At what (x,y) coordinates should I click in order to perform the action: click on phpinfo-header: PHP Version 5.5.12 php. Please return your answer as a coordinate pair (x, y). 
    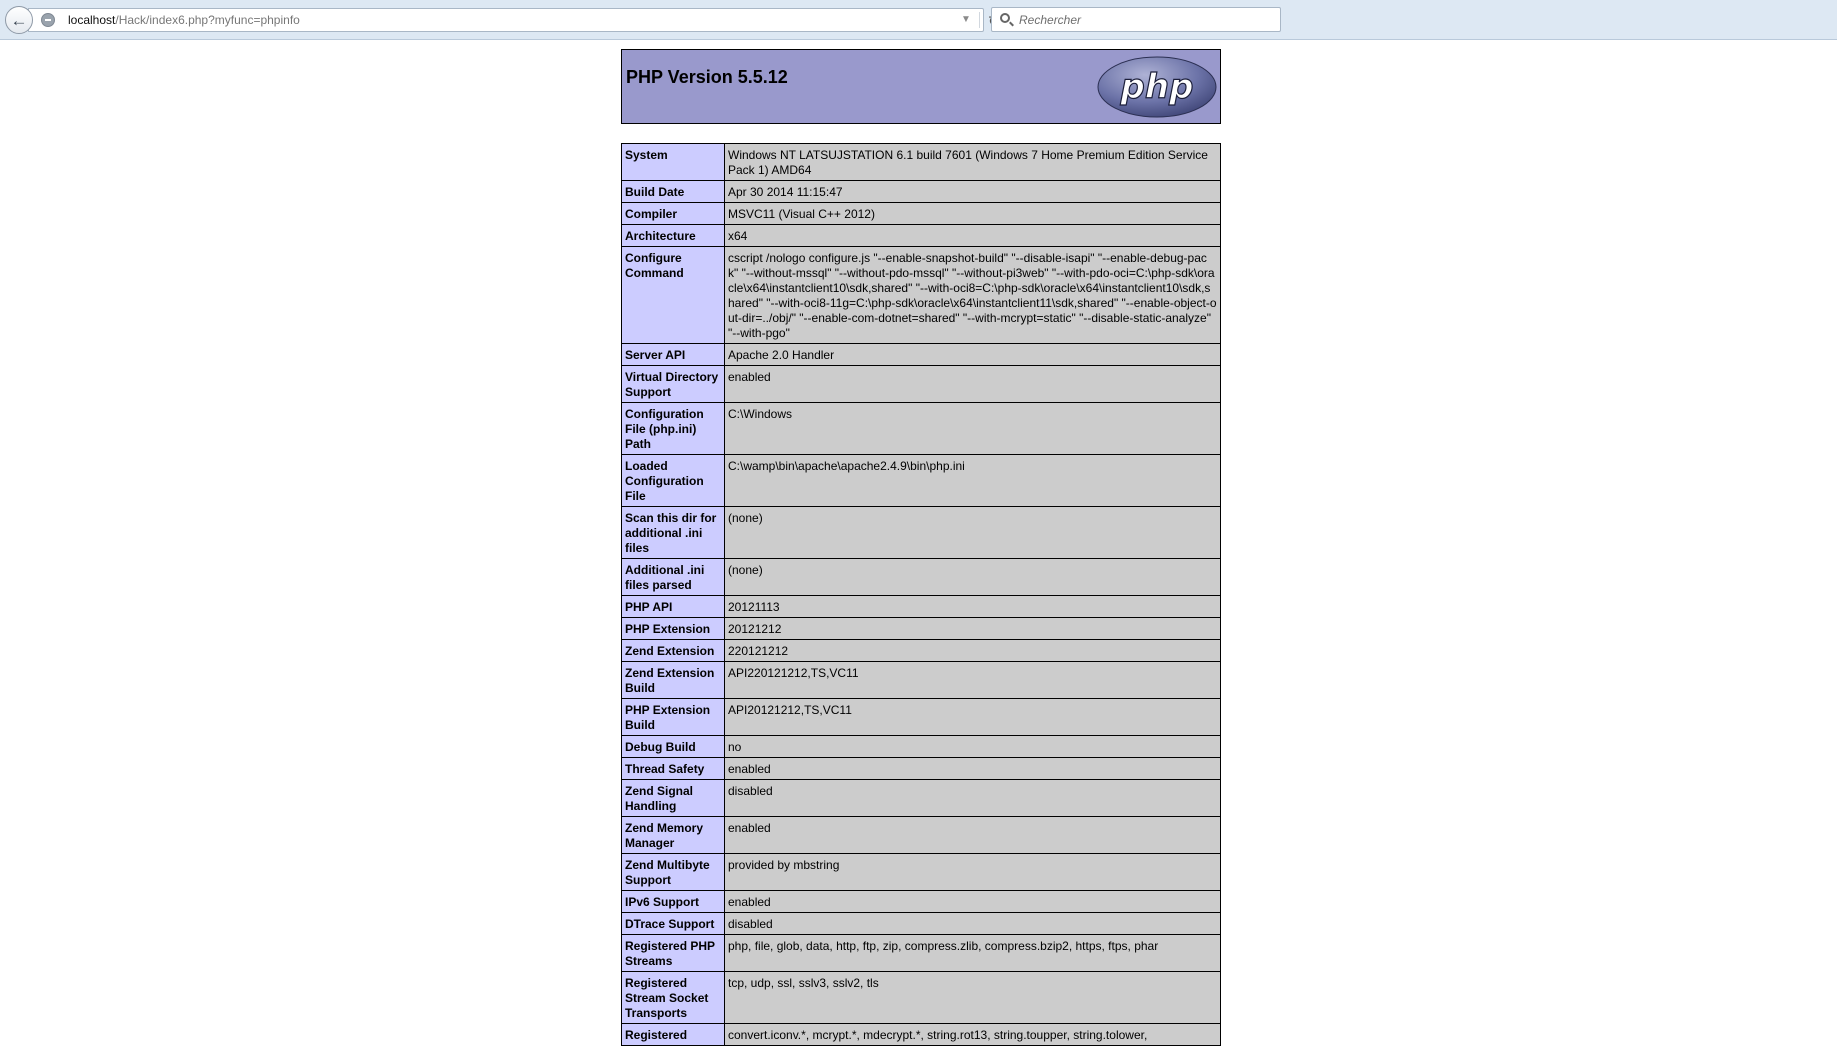
    Looking at the image, I should click on (921, 86).